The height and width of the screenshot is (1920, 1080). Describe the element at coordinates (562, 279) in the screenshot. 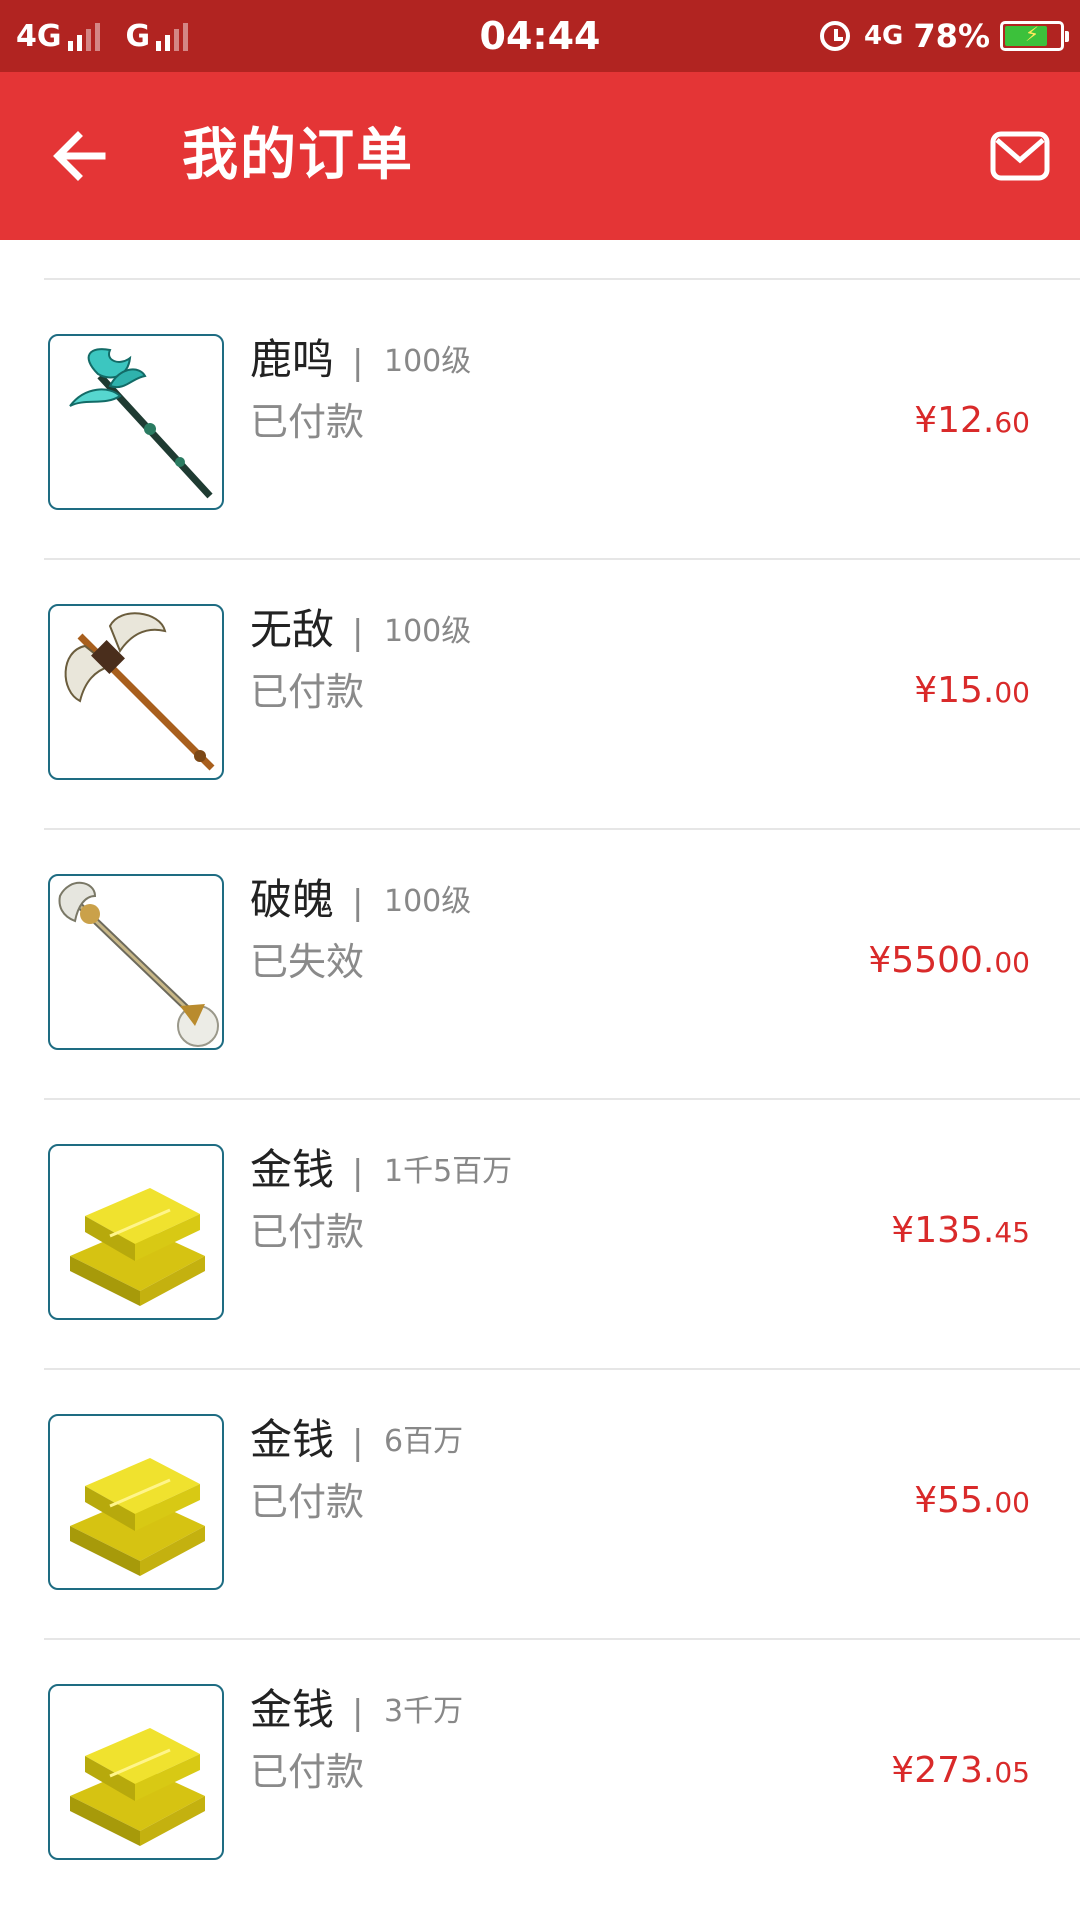

I see `divider` at that location.